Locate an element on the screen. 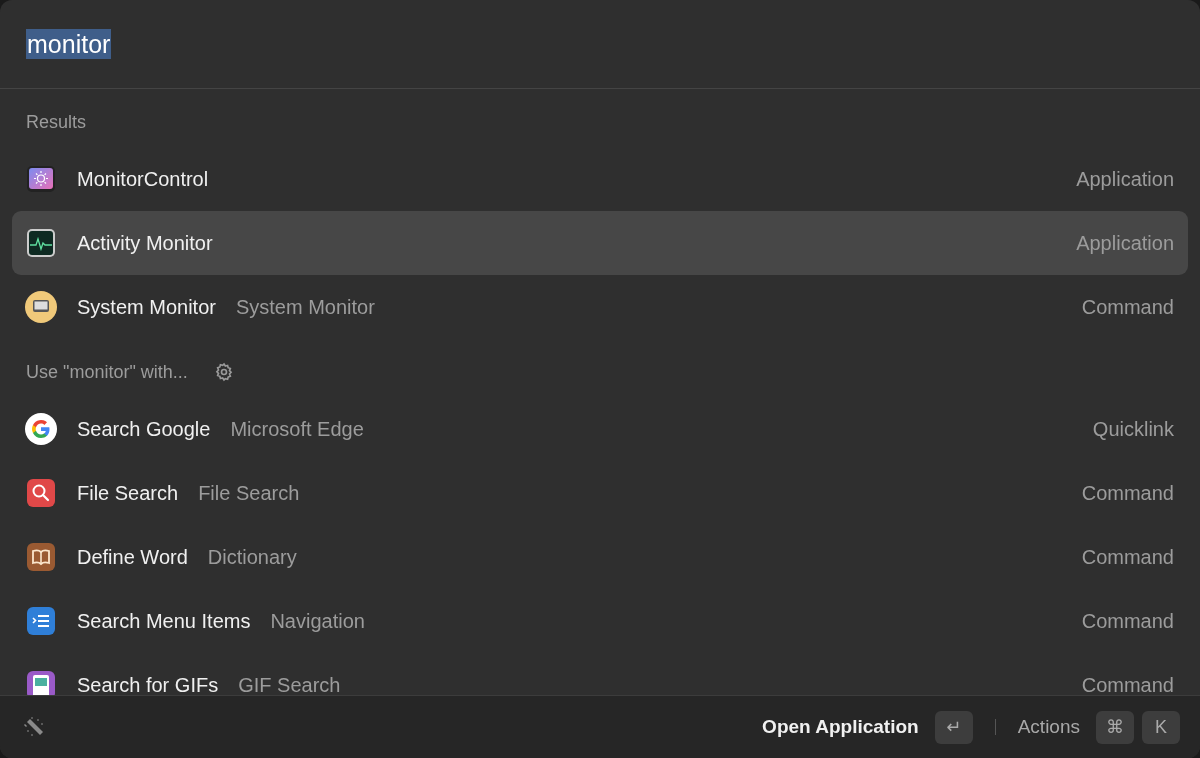  list-icon is located at coordinates (41, 621).